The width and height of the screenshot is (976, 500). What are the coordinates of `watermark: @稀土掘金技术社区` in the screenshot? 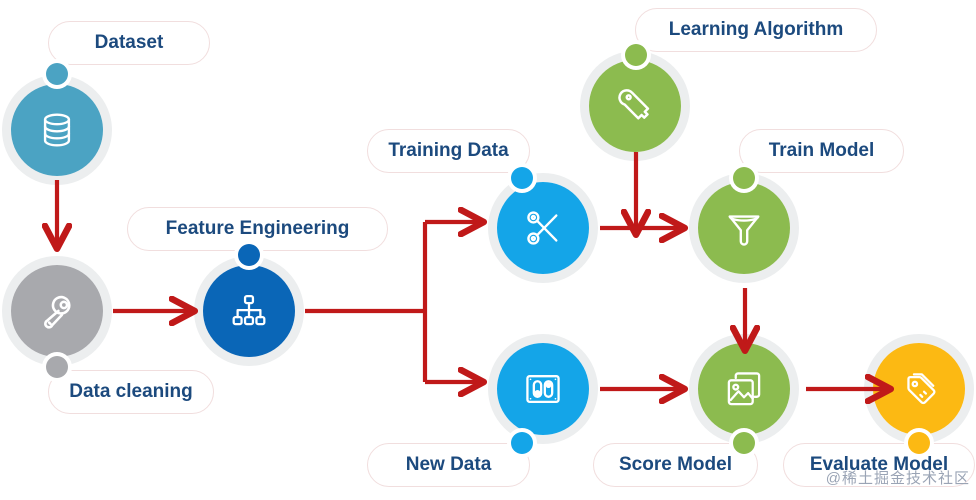 It's located at (897, 478).